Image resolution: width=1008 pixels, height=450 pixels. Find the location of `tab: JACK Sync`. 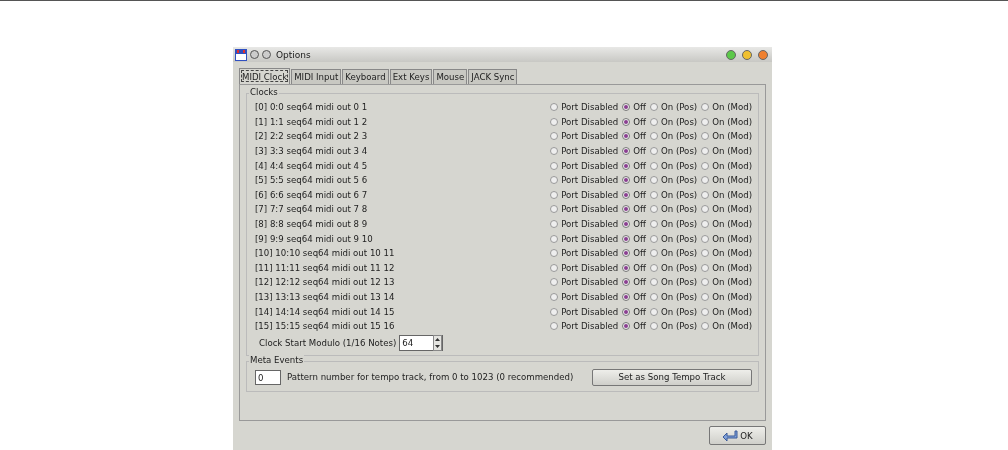

tab: JACK Sync is located at coordinates (493, 76).